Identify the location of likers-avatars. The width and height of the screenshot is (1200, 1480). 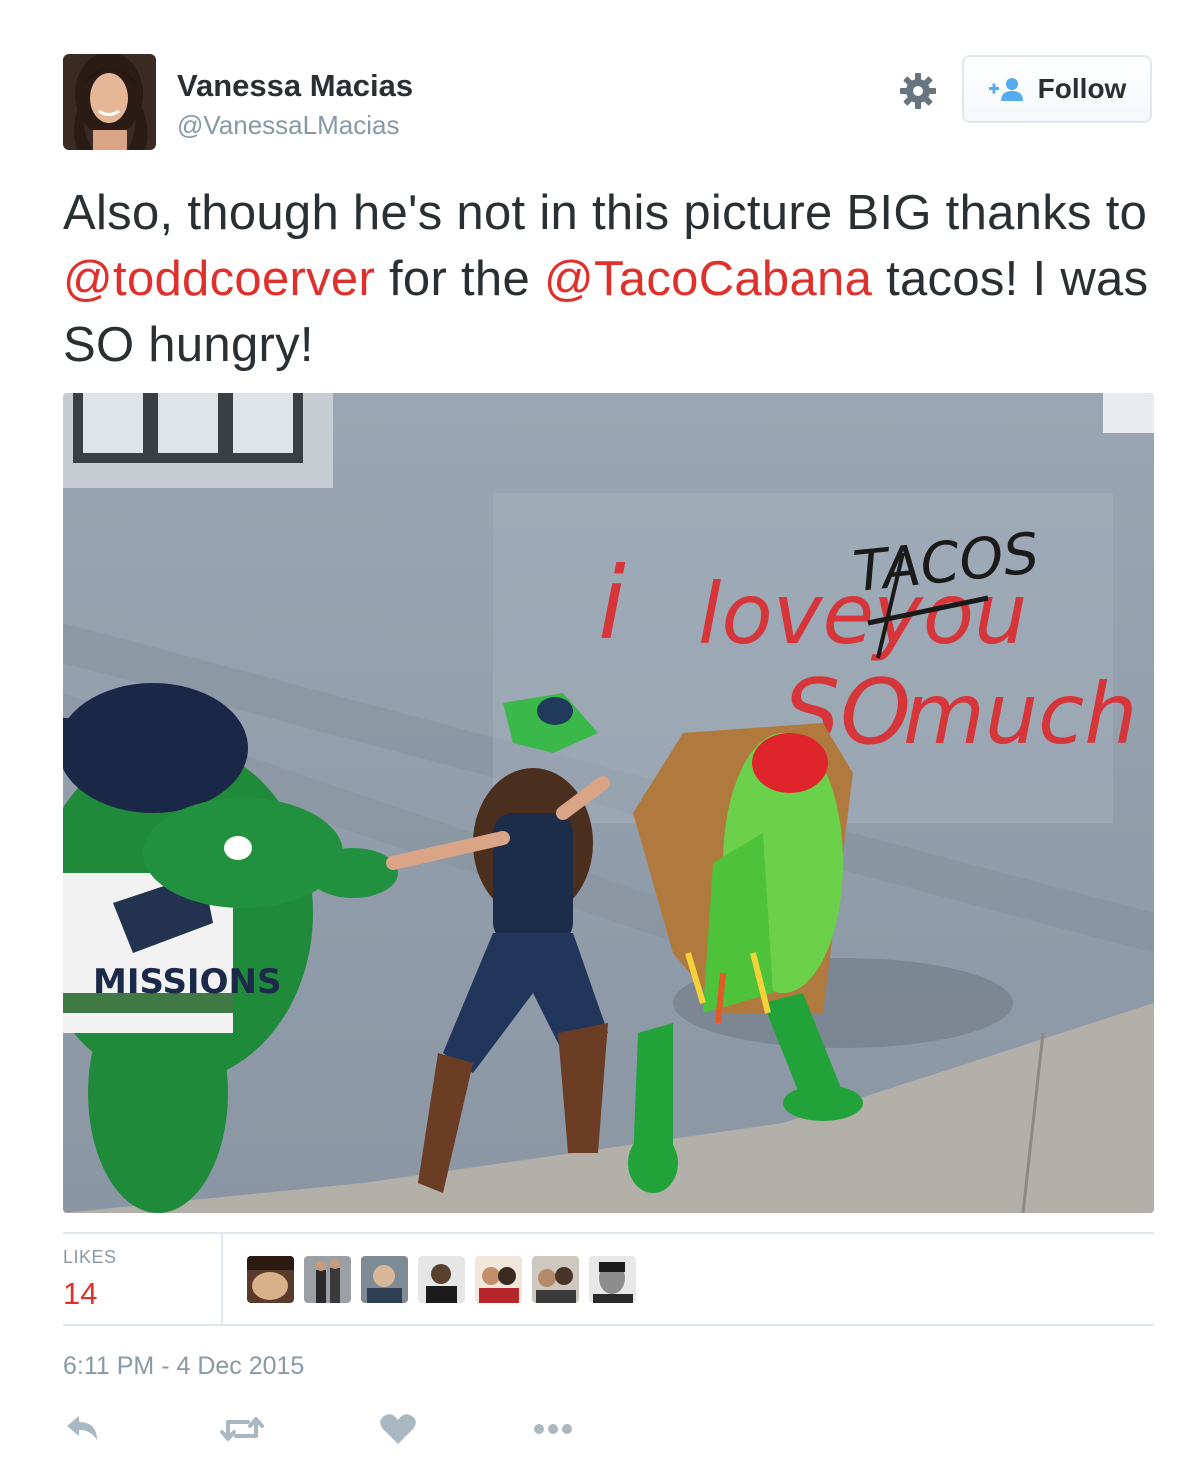
(441, 1279).